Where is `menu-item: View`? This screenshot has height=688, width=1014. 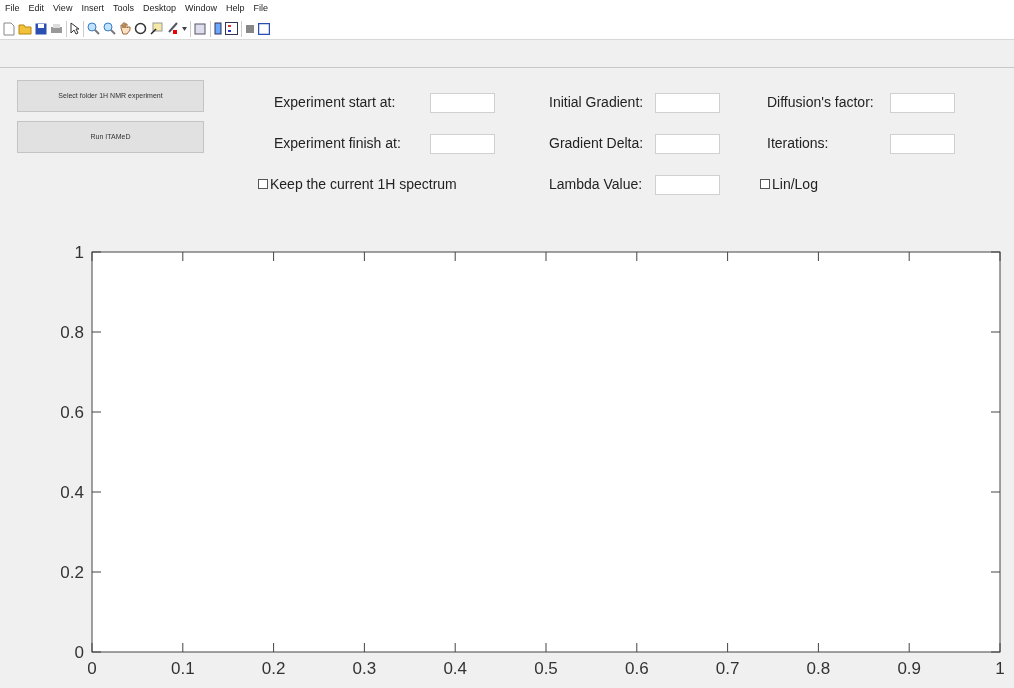 menu-item: View is located at coordinates (63, 9).